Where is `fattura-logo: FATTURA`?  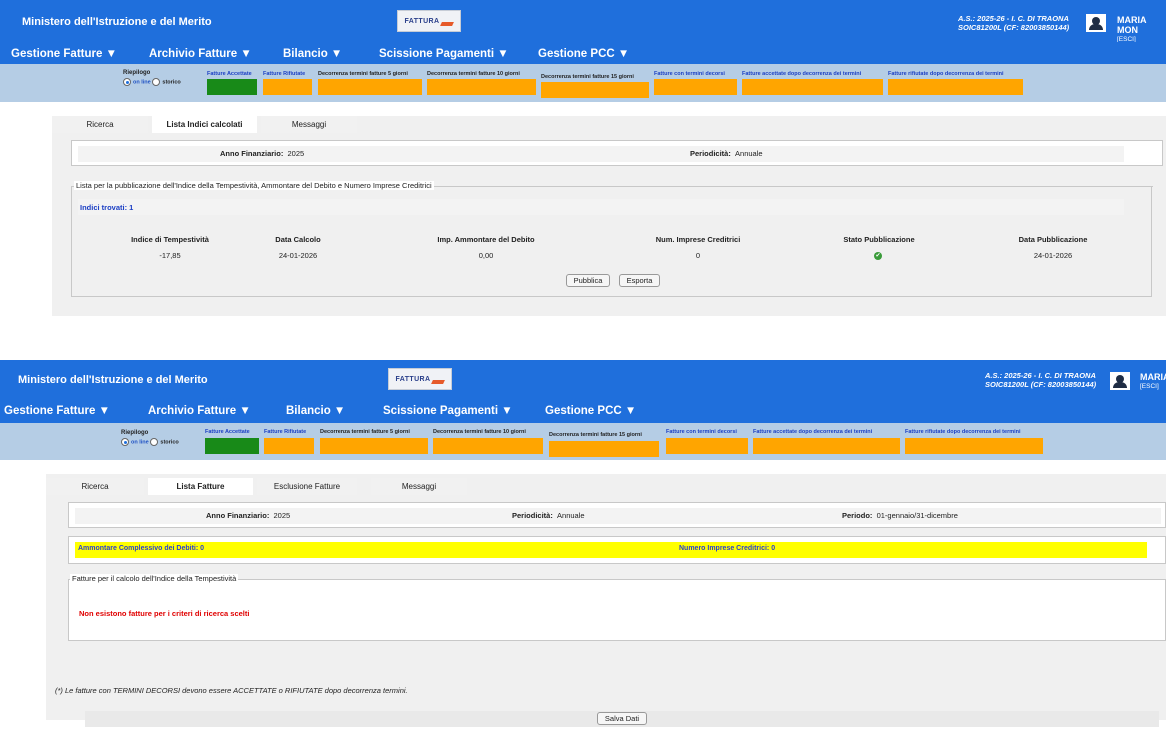 fattura-logo: FATTURA is located at coordinates (429, 21).